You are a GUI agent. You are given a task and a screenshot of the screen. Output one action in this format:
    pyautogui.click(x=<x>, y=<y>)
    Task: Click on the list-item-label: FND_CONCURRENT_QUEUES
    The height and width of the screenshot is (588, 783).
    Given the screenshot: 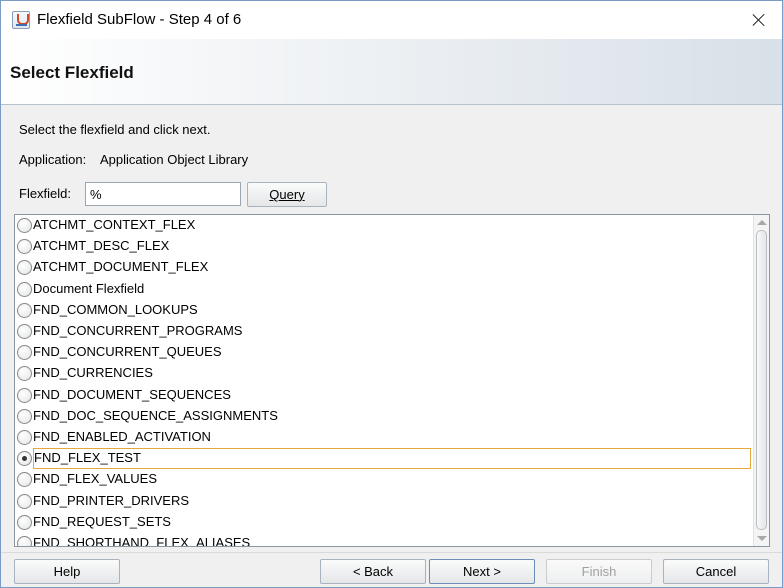 What is the action you would take?
    pyautogui.click(x=127, y=352)
    